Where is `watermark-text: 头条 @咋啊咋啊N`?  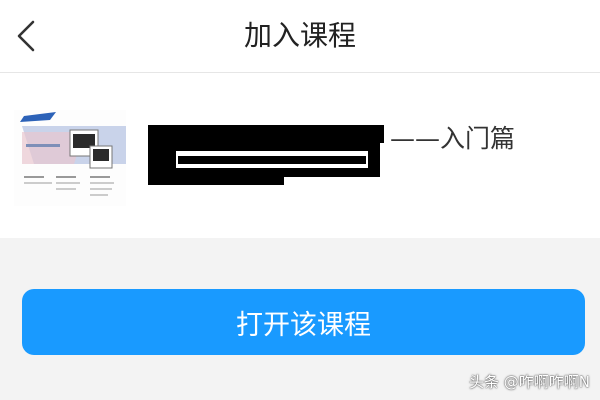
watermark-text: 头条 @咋啊咋啊N is located at coordinates (529, 382).